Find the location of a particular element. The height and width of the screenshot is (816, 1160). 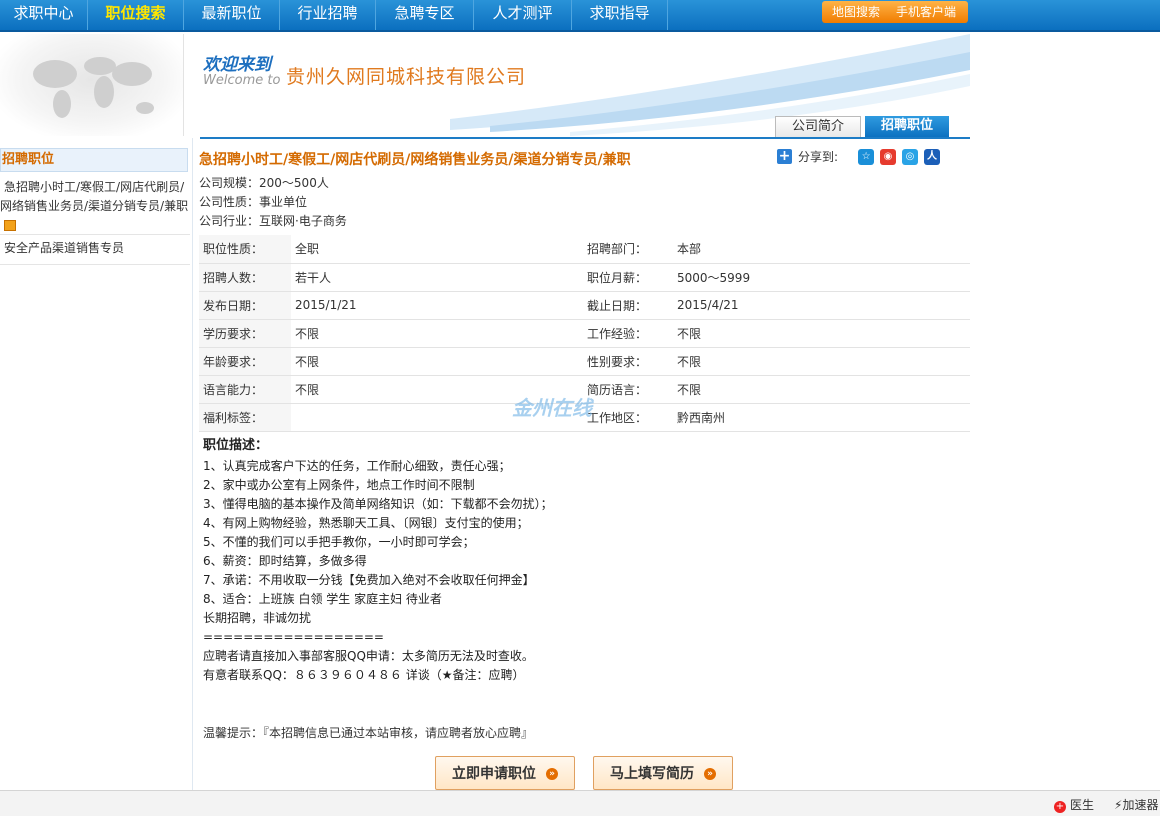

description-line: 3、懂得电脑的基本操作及简单网络知识（如：下载都不会勿扰）； is located at coordinates (378, 504).